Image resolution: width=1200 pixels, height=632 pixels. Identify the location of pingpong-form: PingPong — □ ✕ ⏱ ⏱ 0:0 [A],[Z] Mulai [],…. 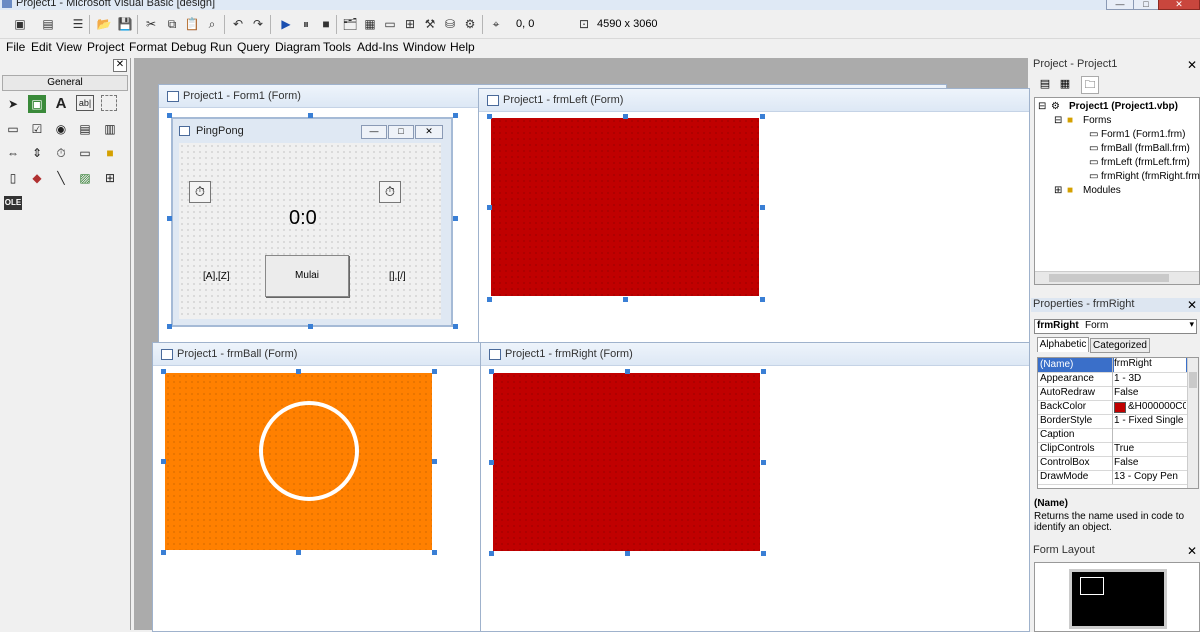
(312, 222).